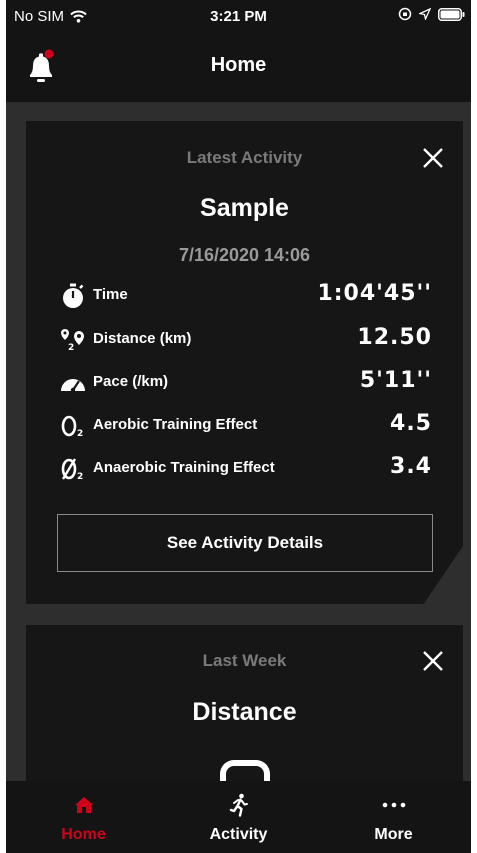 The height and width of the screenshot is (853, 477). What do you see at coordinates (73, 296) in the screenshot?
I see `stopwatch-icon` at bounding box center [73, 296].